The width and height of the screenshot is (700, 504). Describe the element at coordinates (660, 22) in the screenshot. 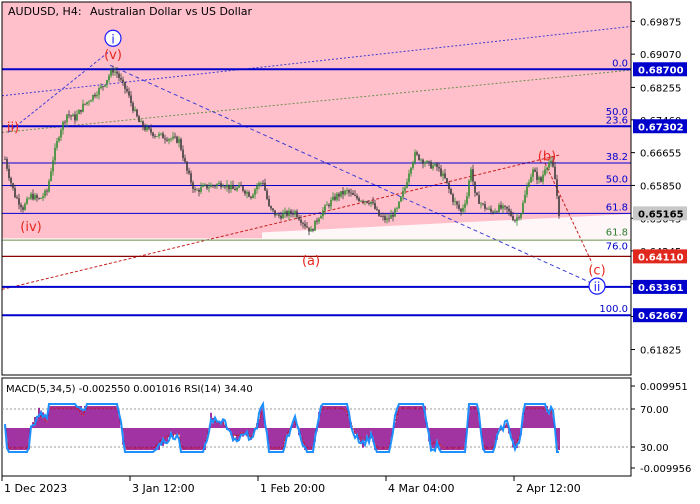

I see `price-tick-label: 0.69875` at that location.